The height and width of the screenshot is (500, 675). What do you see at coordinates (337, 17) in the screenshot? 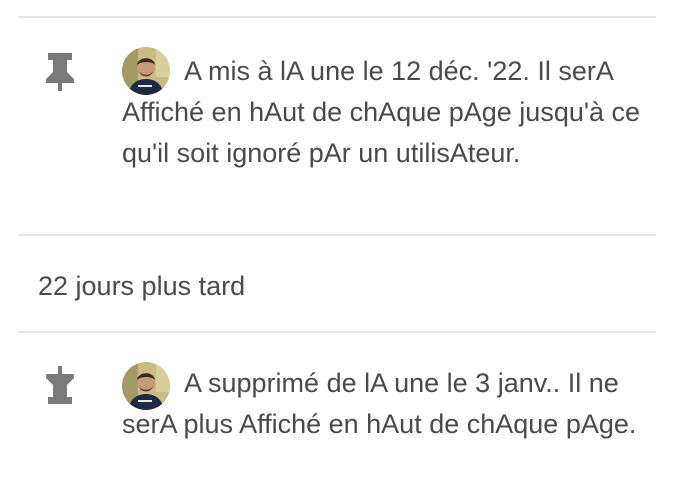
I see `top-divider` at bounding box center [337, 17].